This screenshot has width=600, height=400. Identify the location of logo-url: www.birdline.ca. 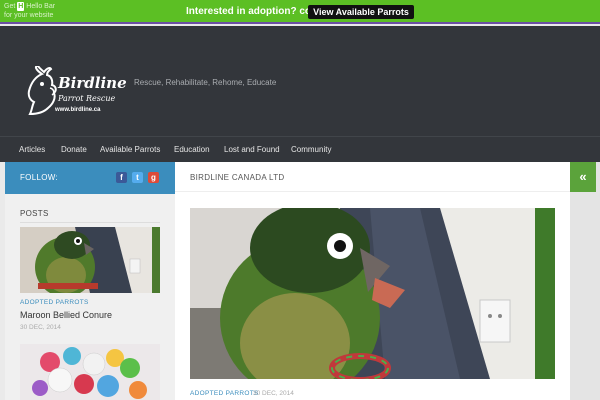
(78, 110).